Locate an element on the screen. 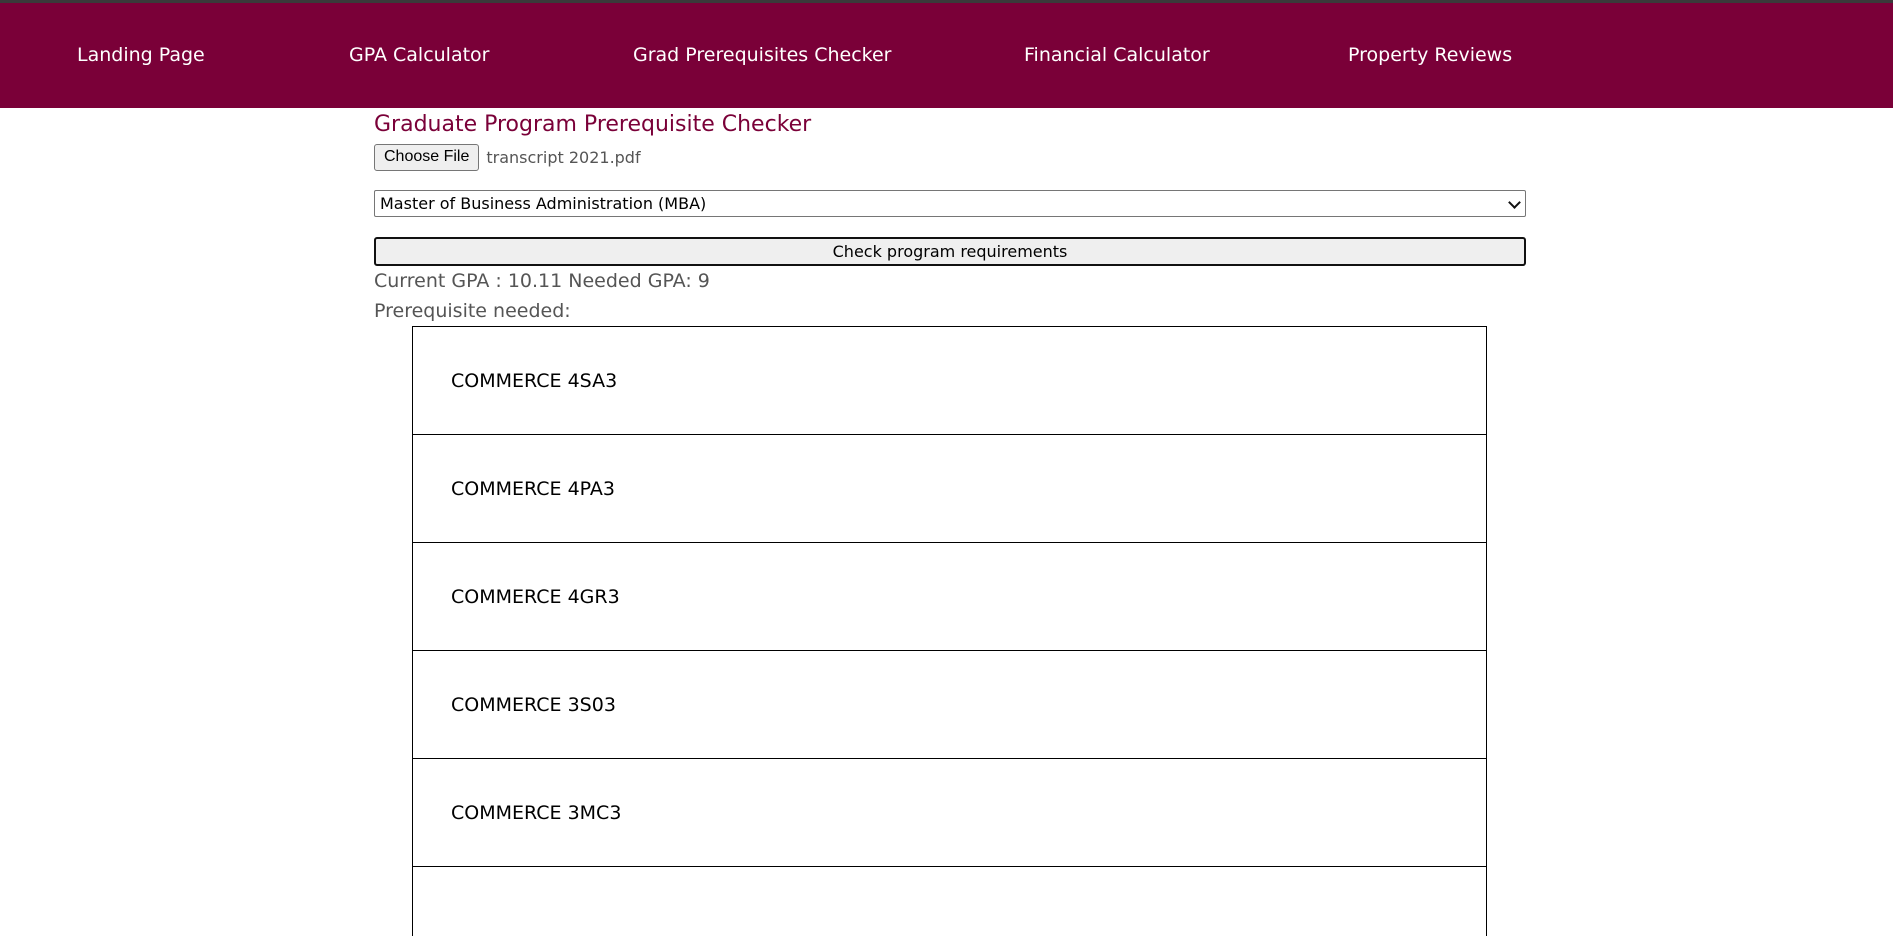 This screenshot has height=936, width=1893. check-requirements-button: Check program requirements is located at coordinates (950, 251).